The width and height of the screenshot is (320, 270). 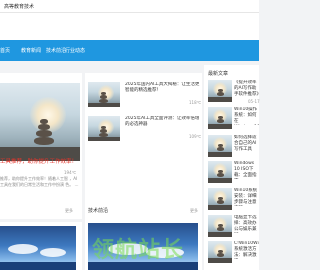 I want to click on news-title: 2025年AI工具全面评测：让效率倍增的必选神器, so click(x=162, y=122).